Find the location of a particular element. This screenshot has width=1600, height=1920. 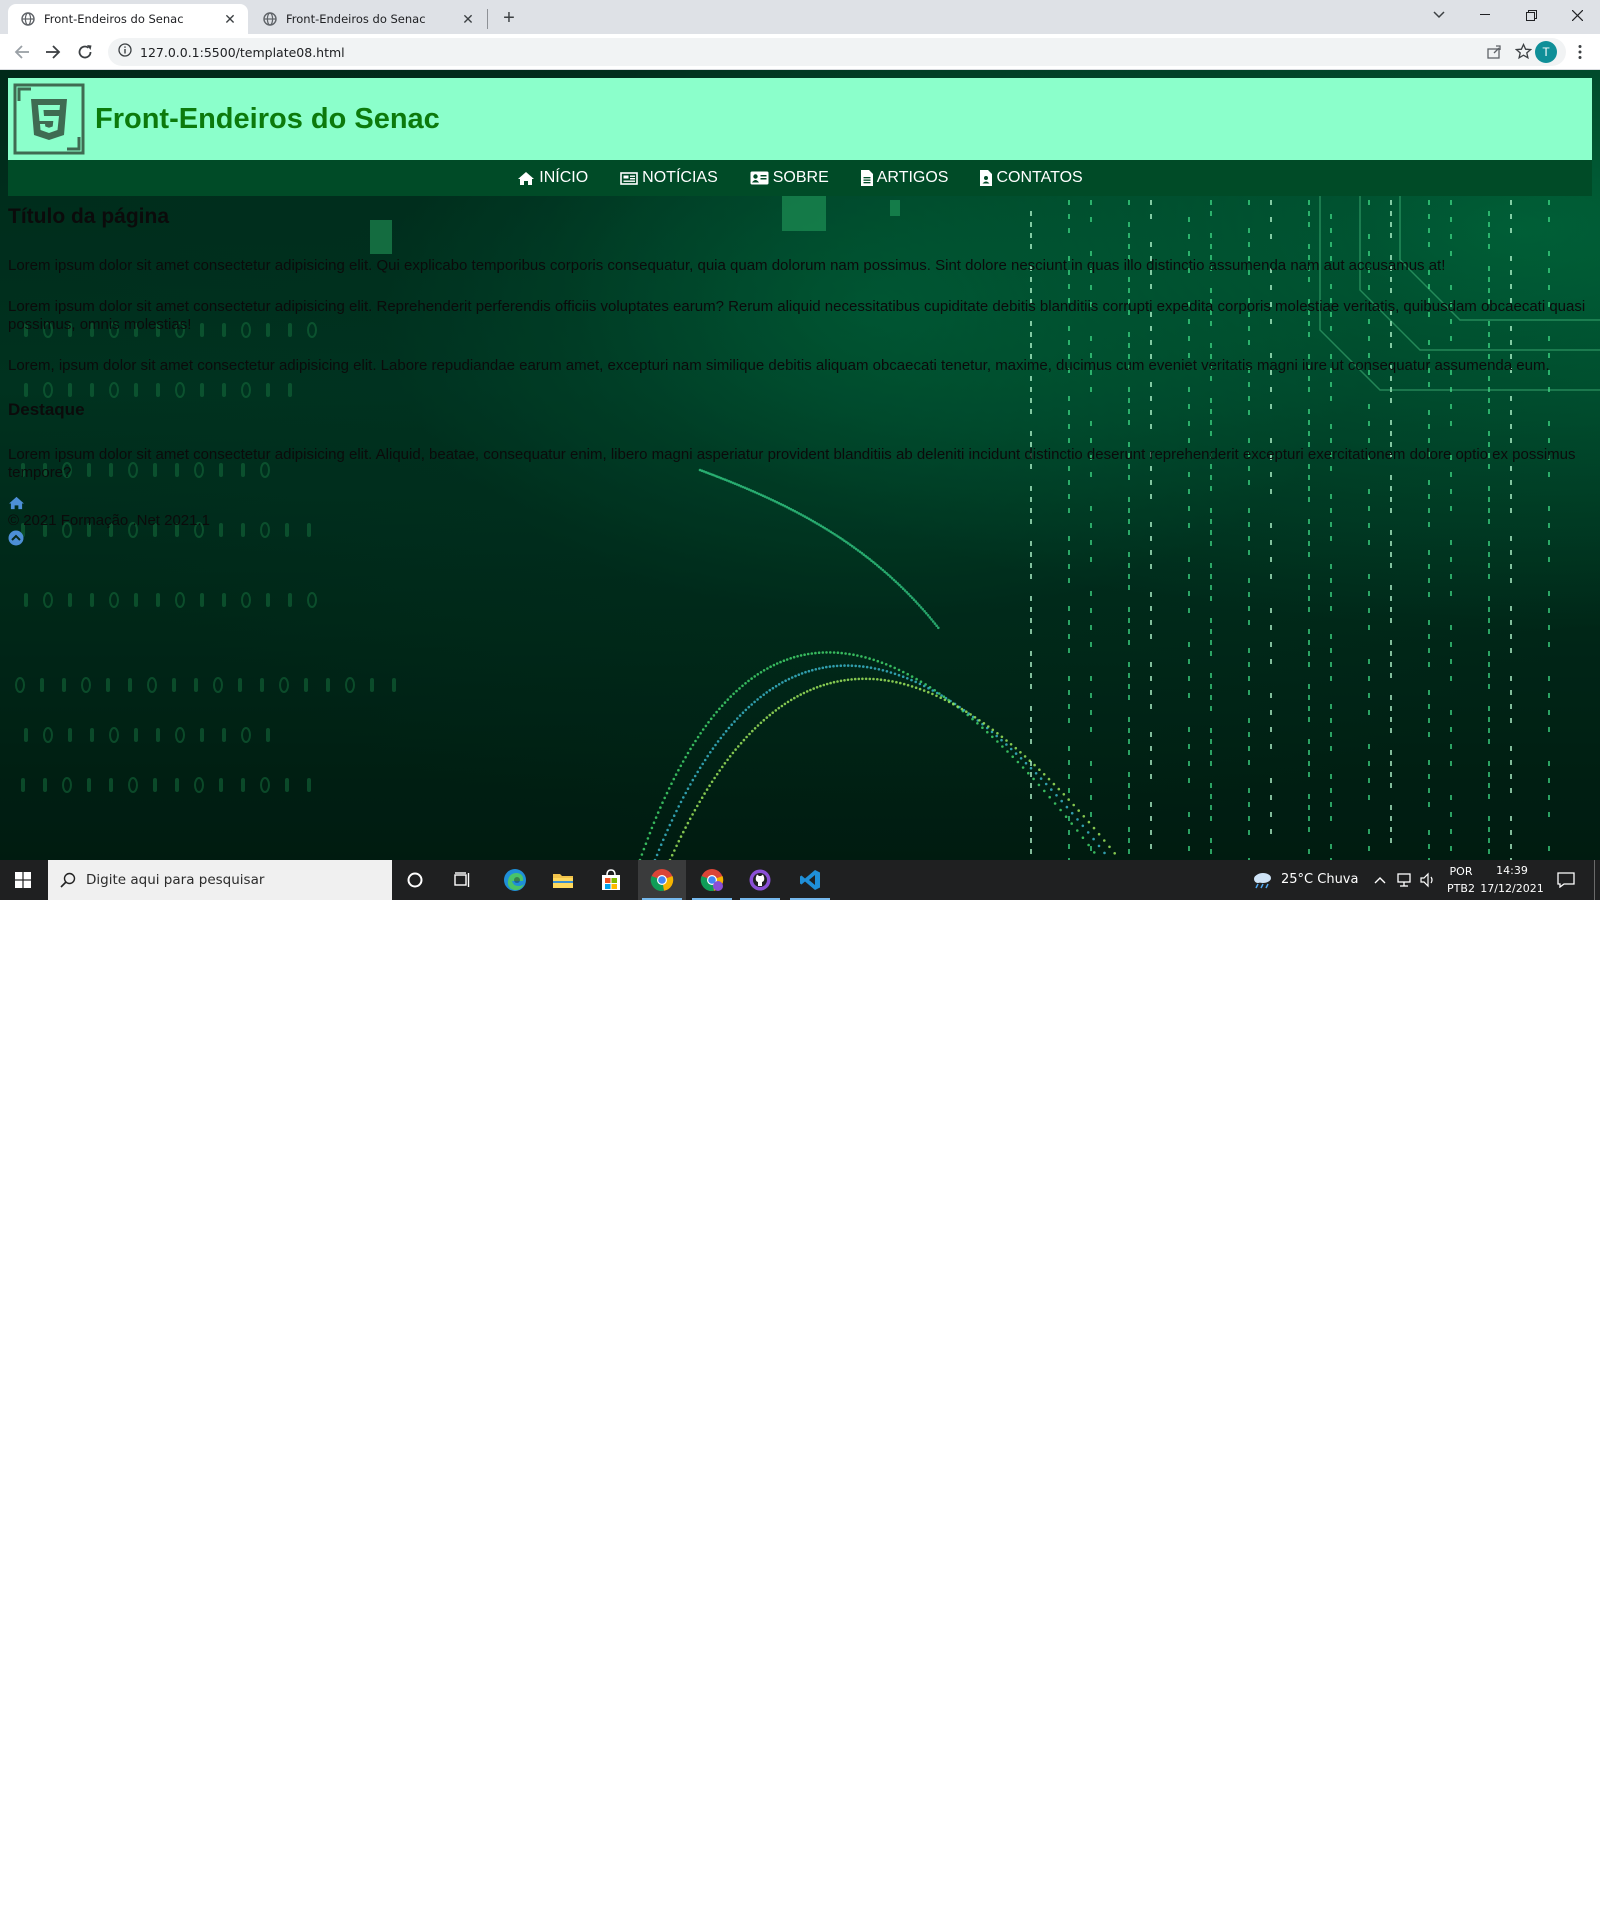

taskbar-search-box: Digite aqui para pesquisar is located at coordinates (220, 880).